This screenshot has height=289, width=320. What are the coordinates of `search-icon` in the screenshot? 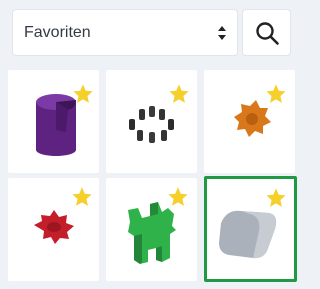 It's located at (267, 33).